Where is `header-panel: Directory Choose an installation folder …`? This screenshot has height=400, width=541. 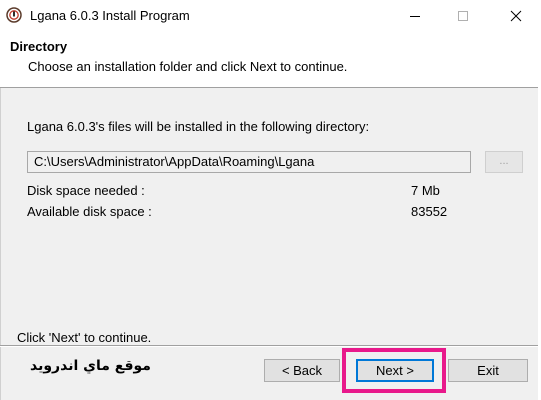
header-panel: Directory Choose an installation folder … is located at coordinates (270, 59).